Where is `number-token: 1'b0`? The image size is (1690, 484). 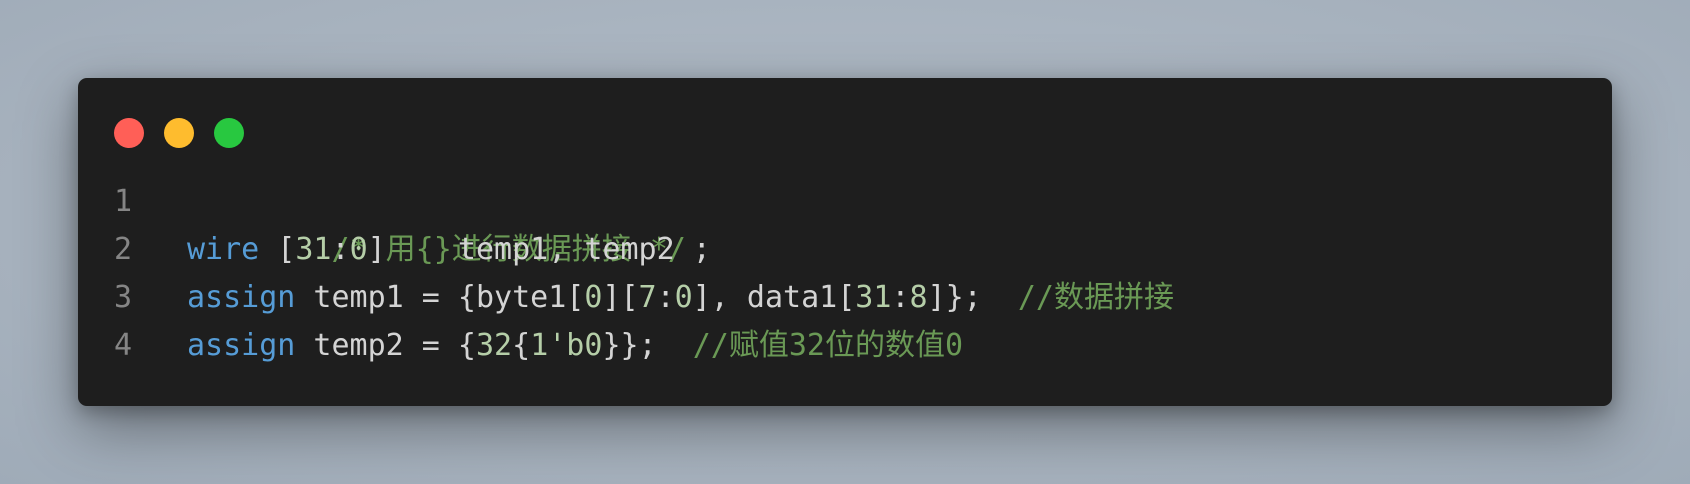
number-token: 1'b0 is located at coordinates (566, 345).